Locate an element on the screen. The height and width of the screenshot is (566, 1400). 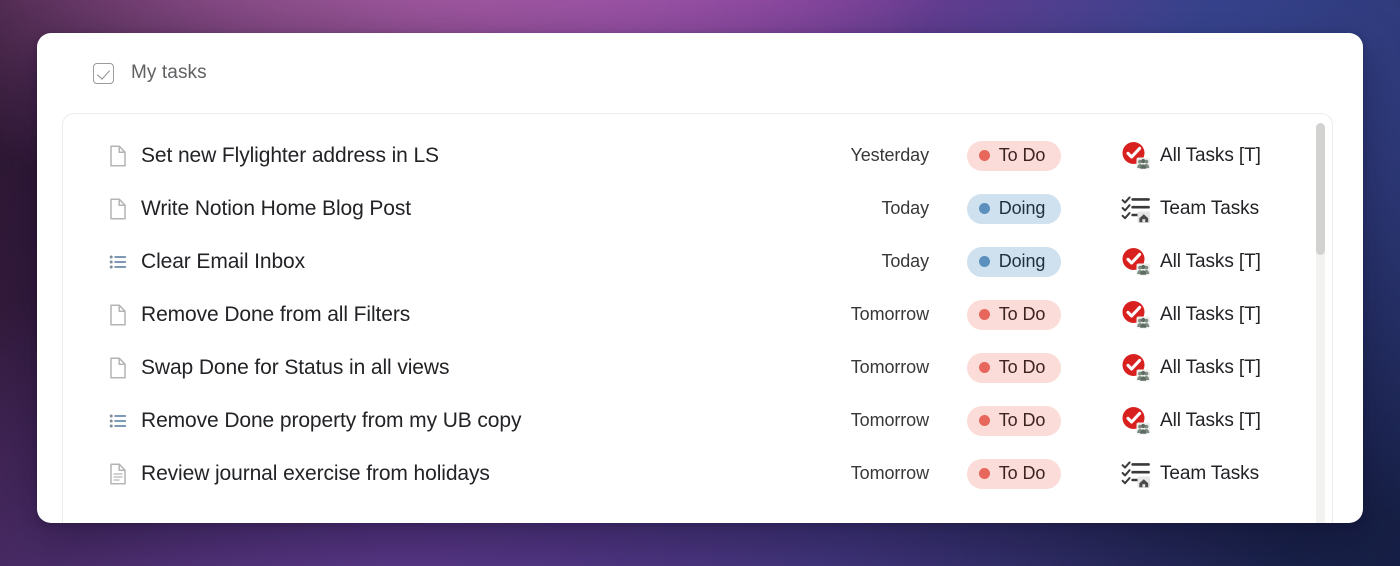
task-row-main: Swap Done for Status in all views is located at coordinates (420, 368).